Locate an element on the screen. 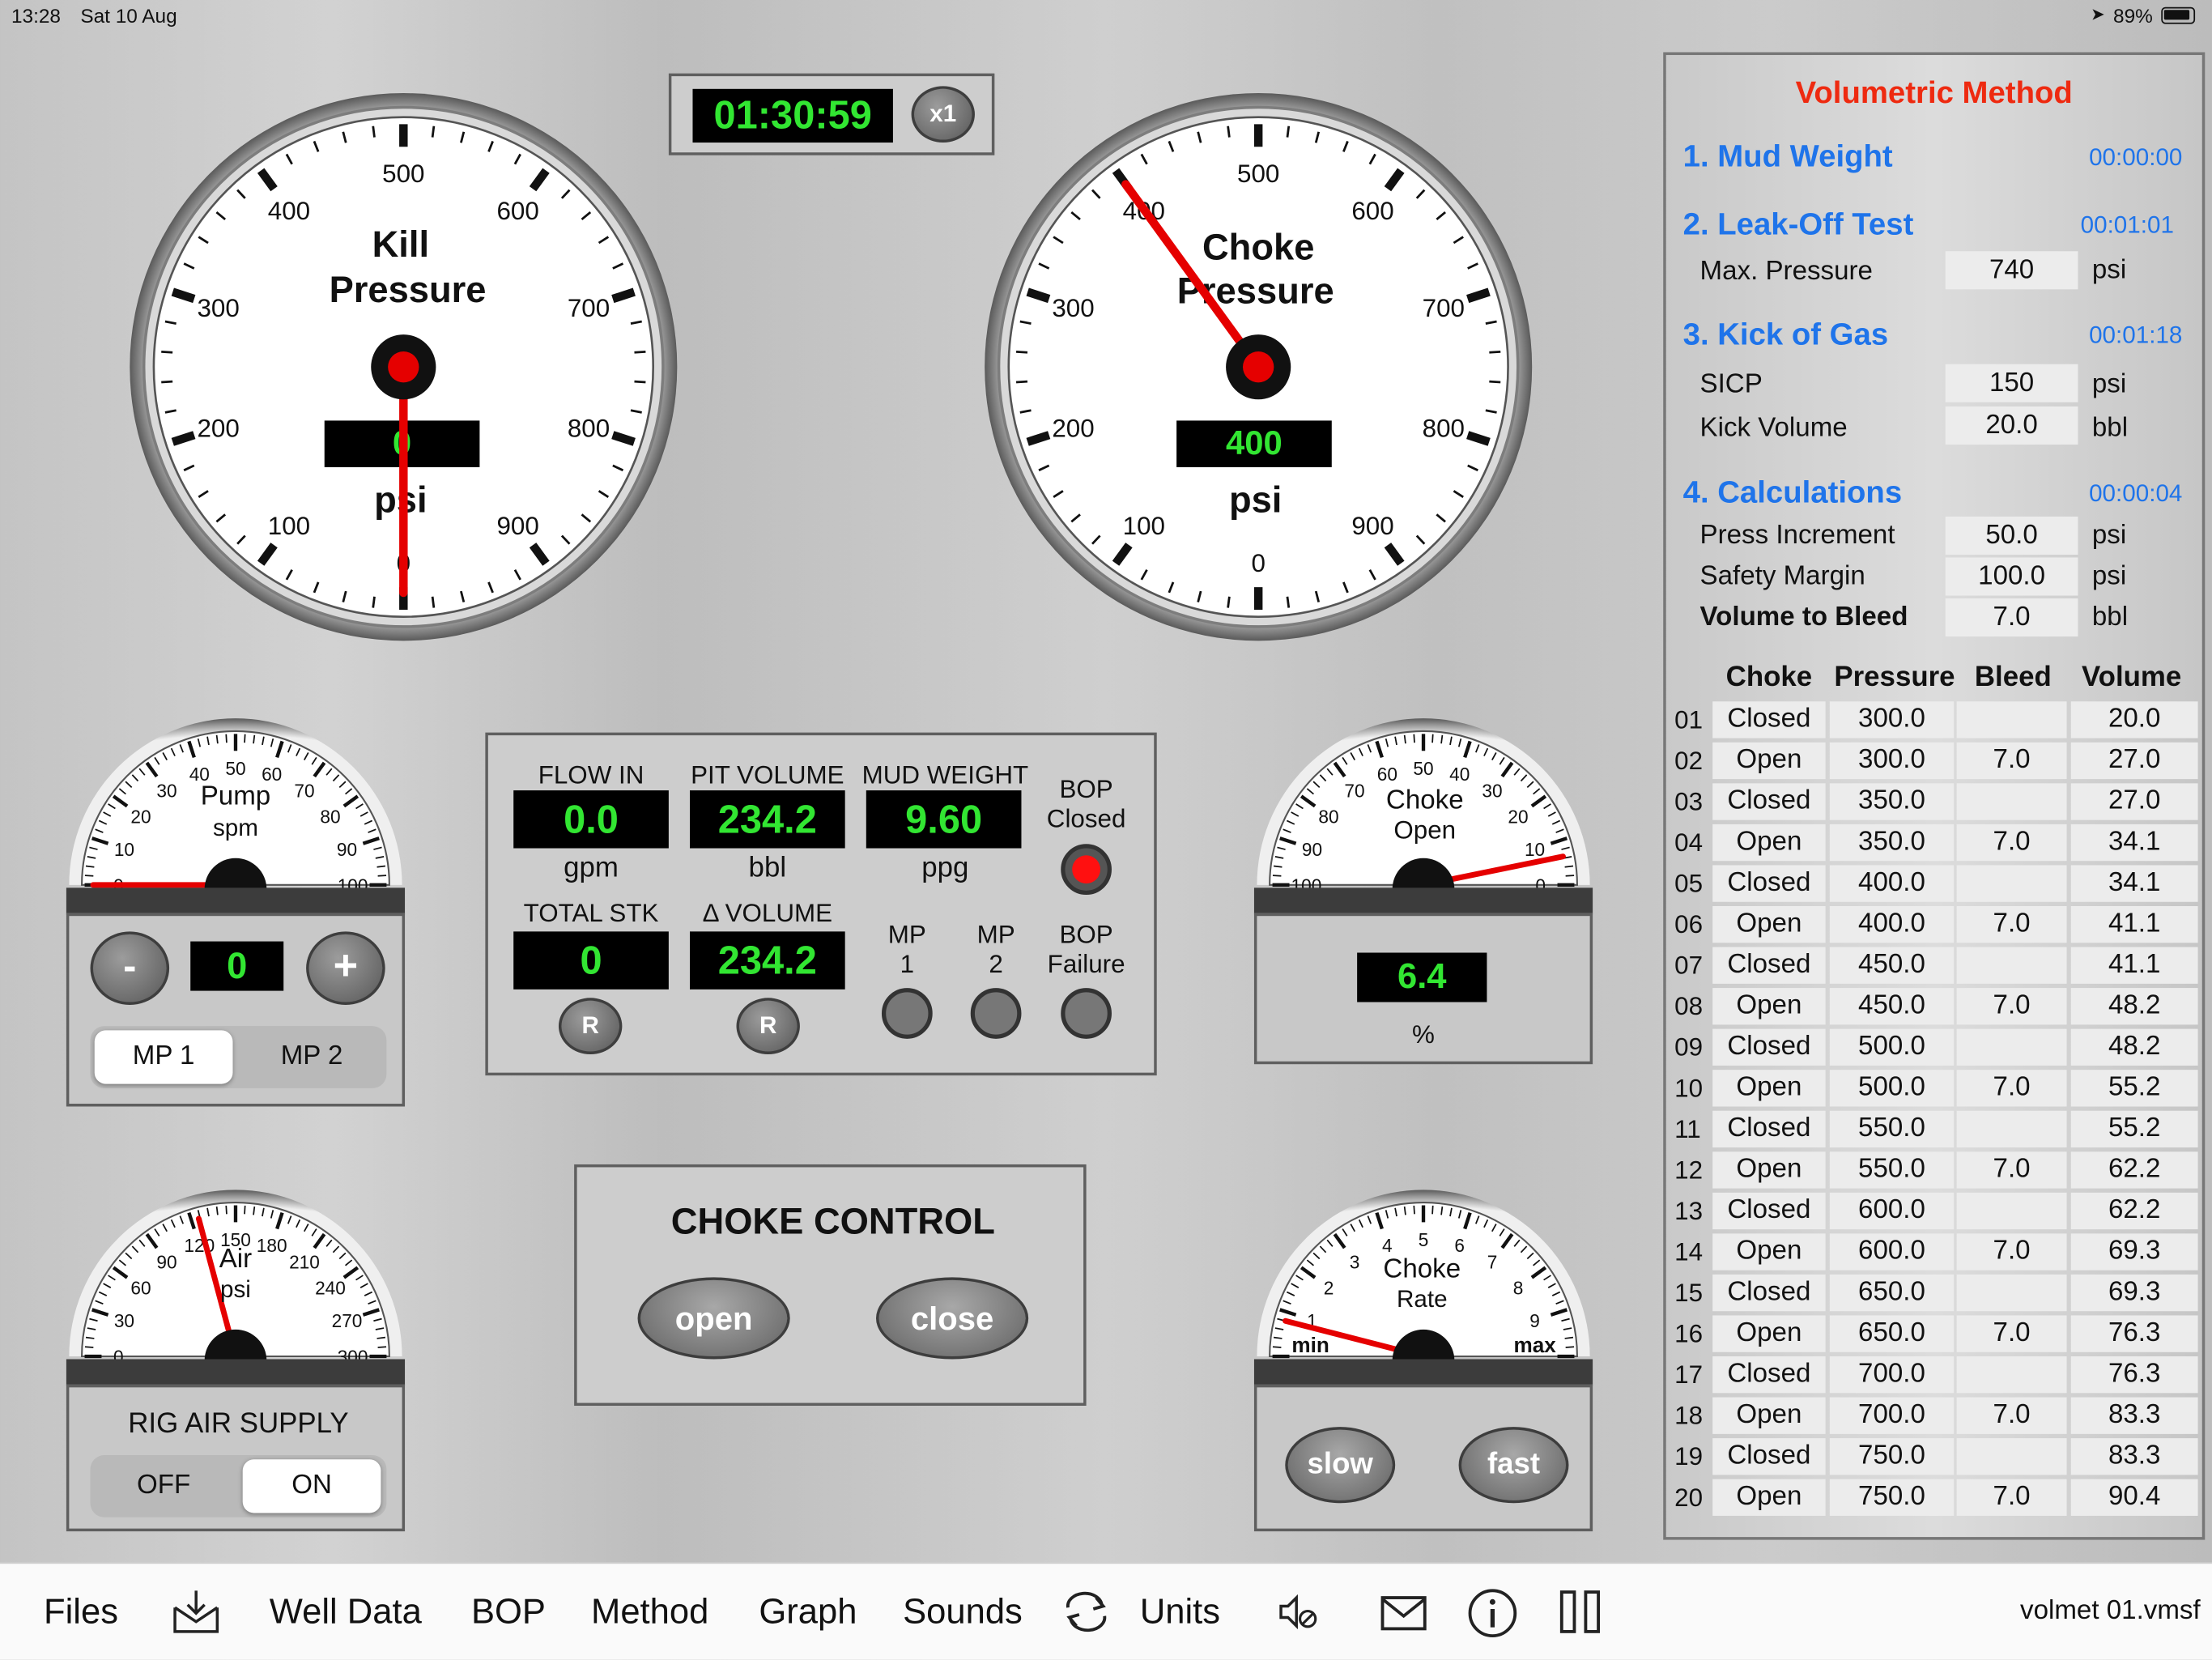 This screenshot has width=2212, height=1660. mail-icon is located at coordinates (1404, 1614).